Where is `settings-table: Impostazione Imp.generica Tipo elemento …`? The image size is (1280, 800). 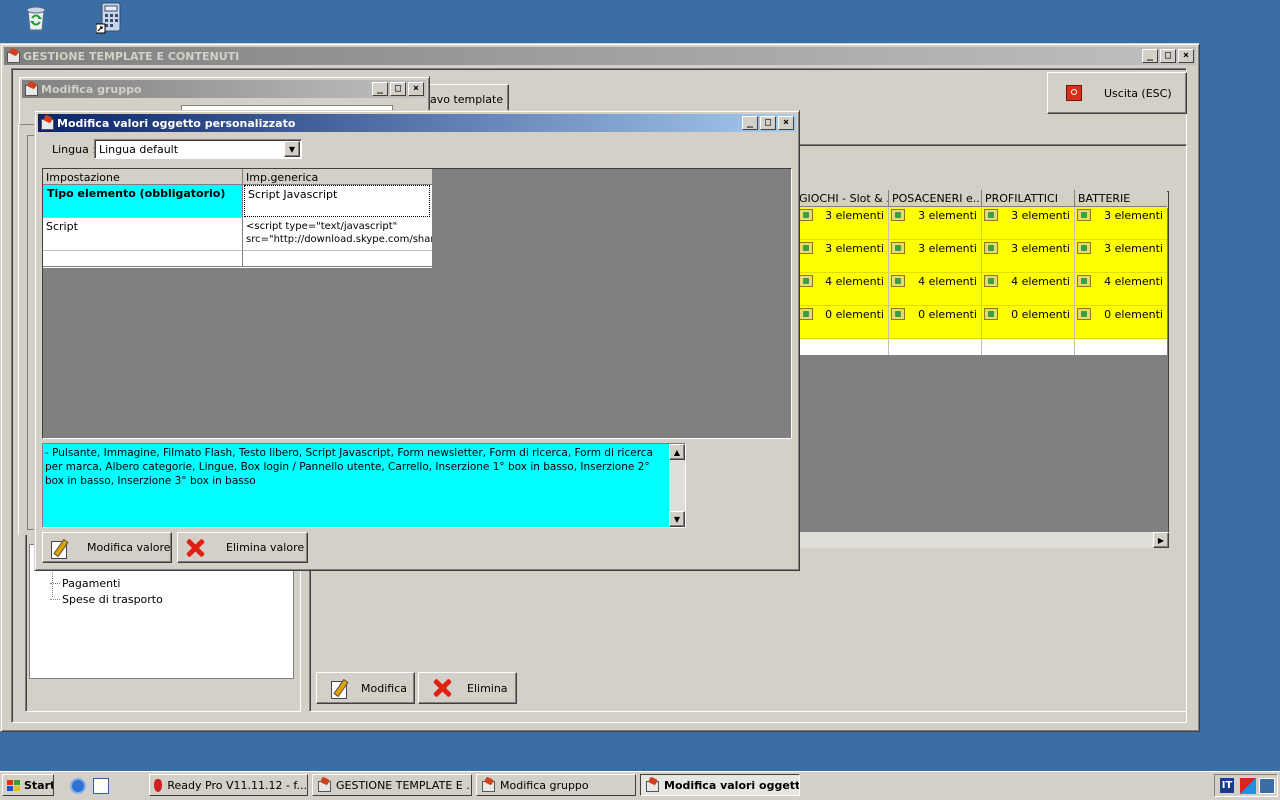
settings-table: Impostazione Imp.generica Tipo elemento … is located at coordinates (237, 218).